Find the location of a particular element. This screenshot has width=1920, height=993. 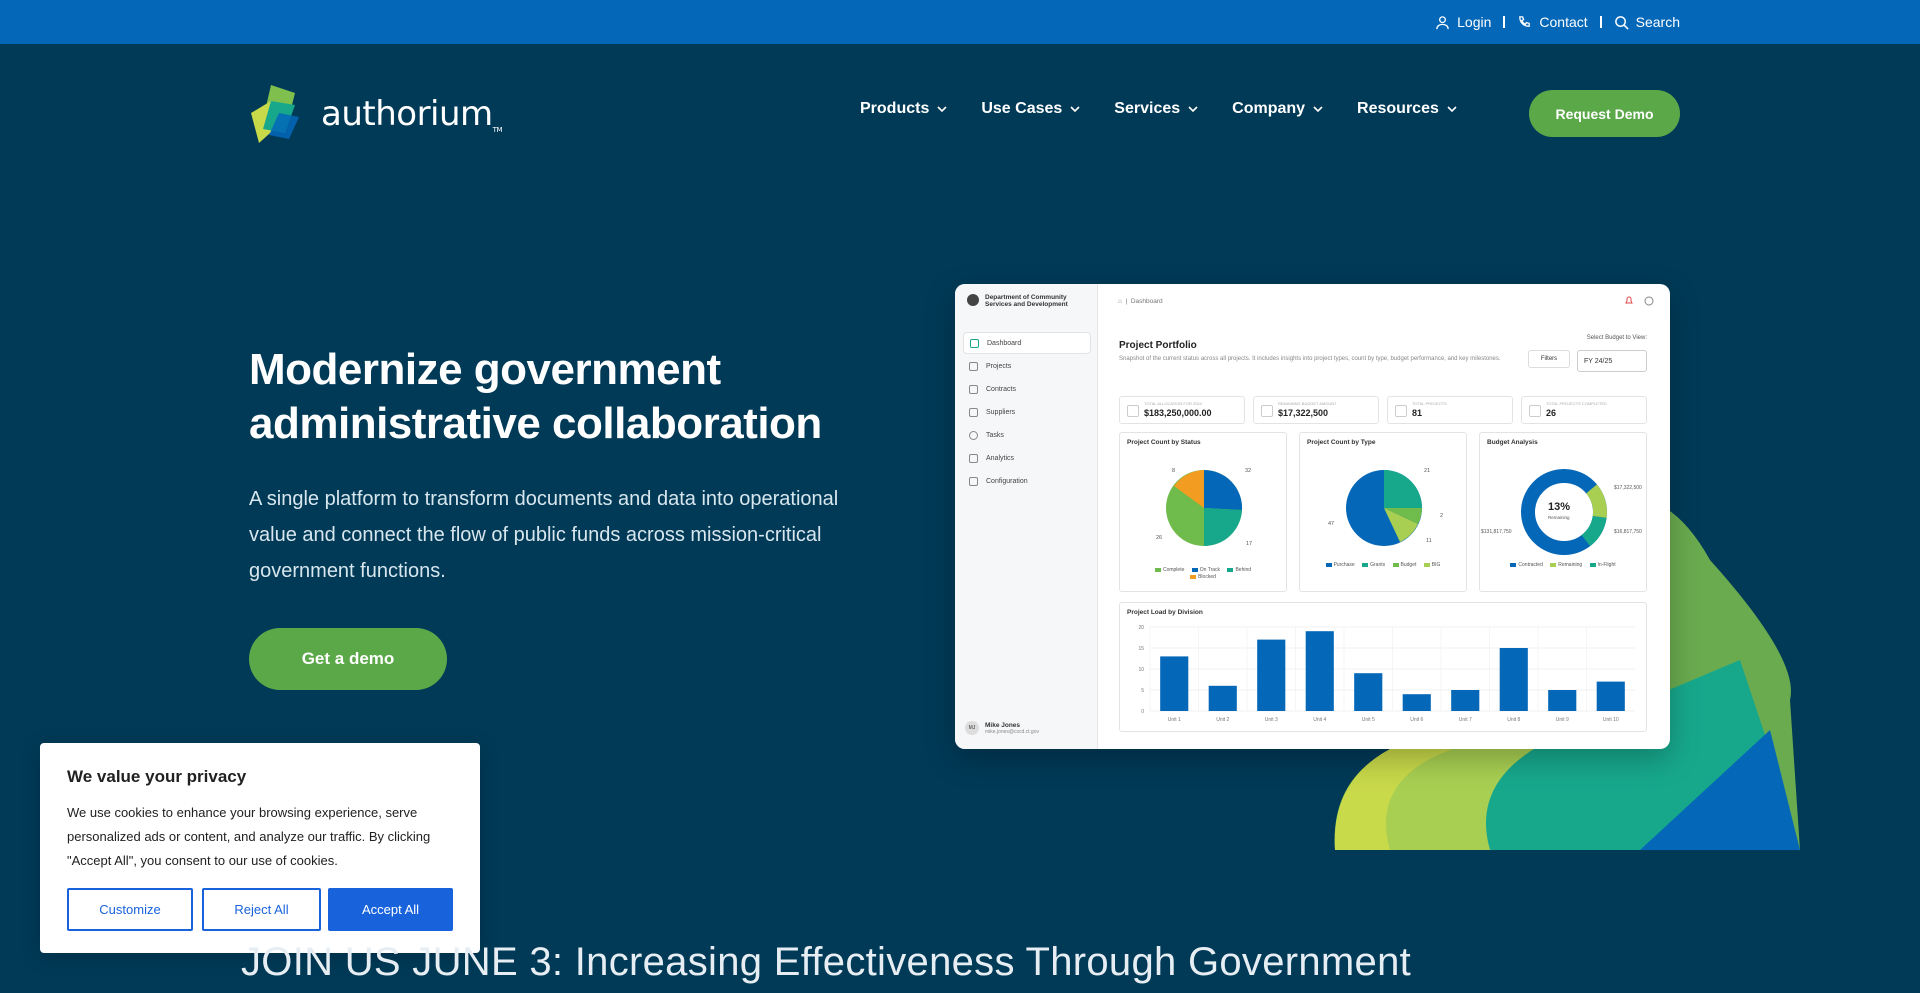

get-demo-button: Get a demo is located at coordinates (348, 659).